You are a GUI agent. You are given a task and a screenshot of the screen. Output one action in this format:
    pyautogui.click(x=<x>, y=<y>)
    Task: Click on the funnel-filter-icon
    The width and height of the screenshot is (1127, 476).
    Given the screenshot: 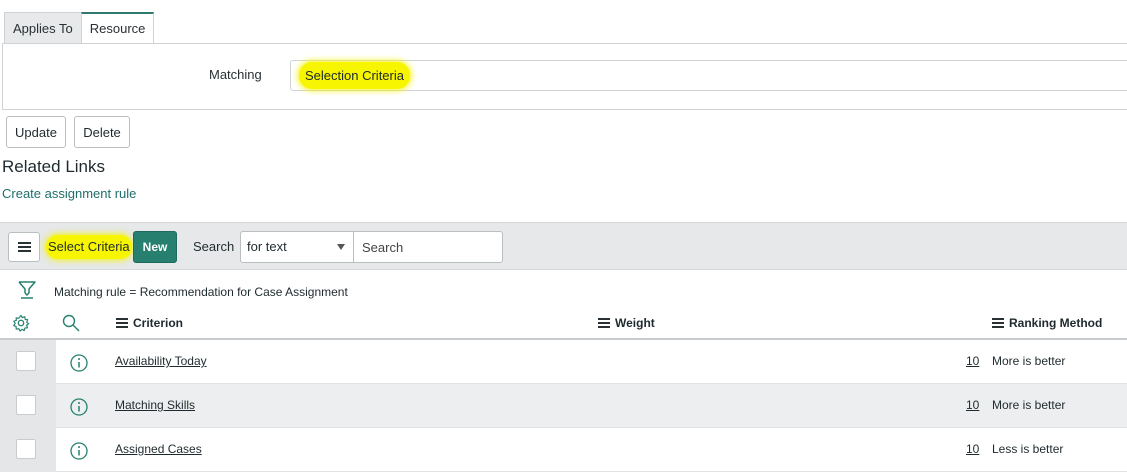 What is the action you would take?
    pyautogui.click(x=27, y=290)
    